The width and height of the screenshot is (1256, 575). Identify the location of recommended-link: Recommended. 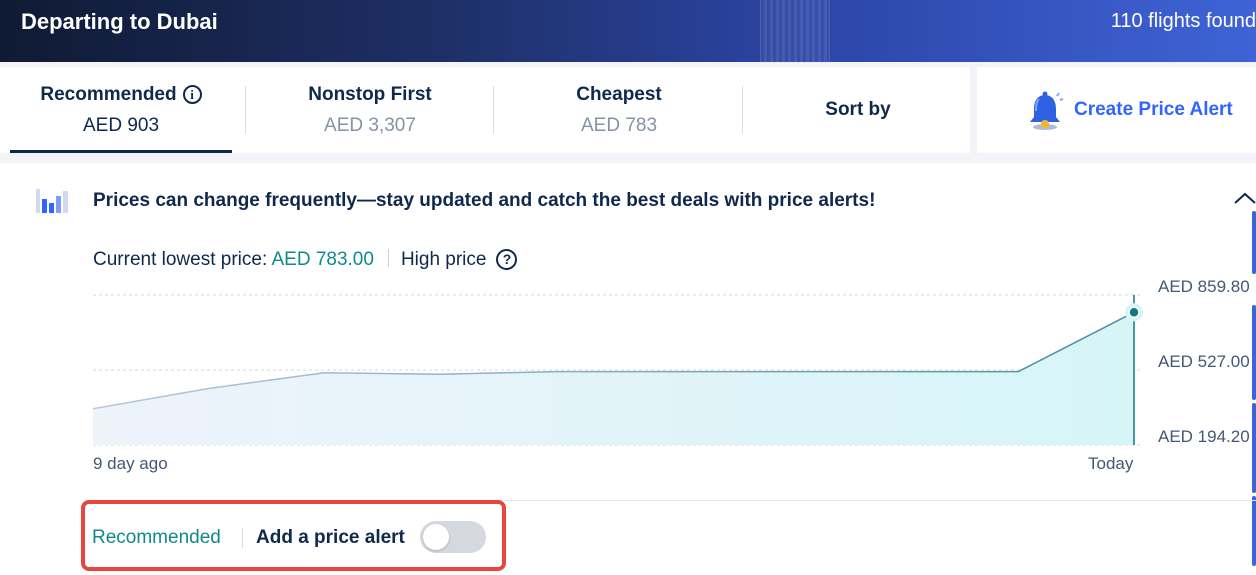
(156, 538).